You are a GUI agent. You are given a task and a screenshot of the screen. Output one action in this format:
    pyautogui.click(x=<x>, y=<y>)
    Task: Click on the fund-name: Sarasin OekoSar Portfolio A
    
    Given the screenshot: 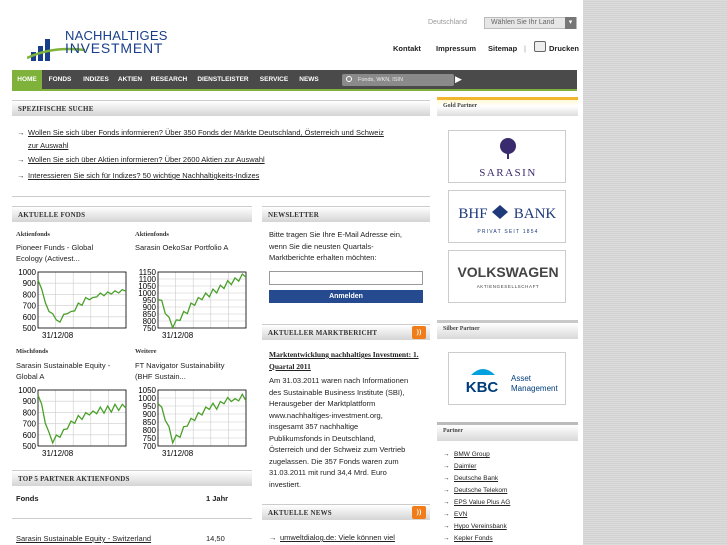 What is the action you would take?
    pyautogui.click(x=181, y=247)
    